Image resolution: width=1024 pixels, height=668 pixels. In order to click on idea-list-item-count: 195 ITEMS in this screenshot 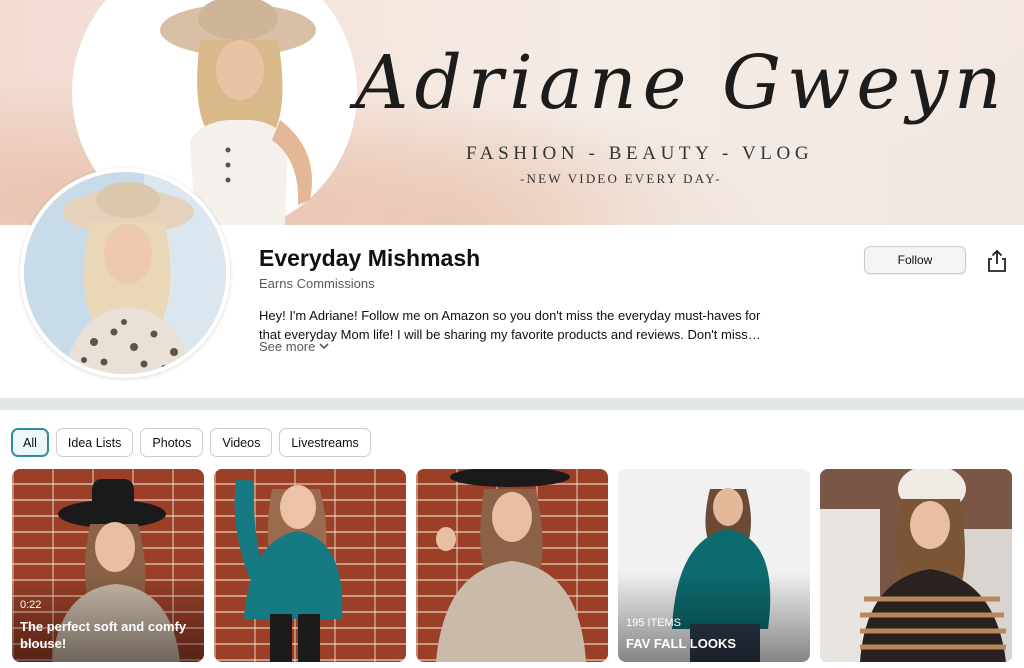, I will do `click(654, 623)`.